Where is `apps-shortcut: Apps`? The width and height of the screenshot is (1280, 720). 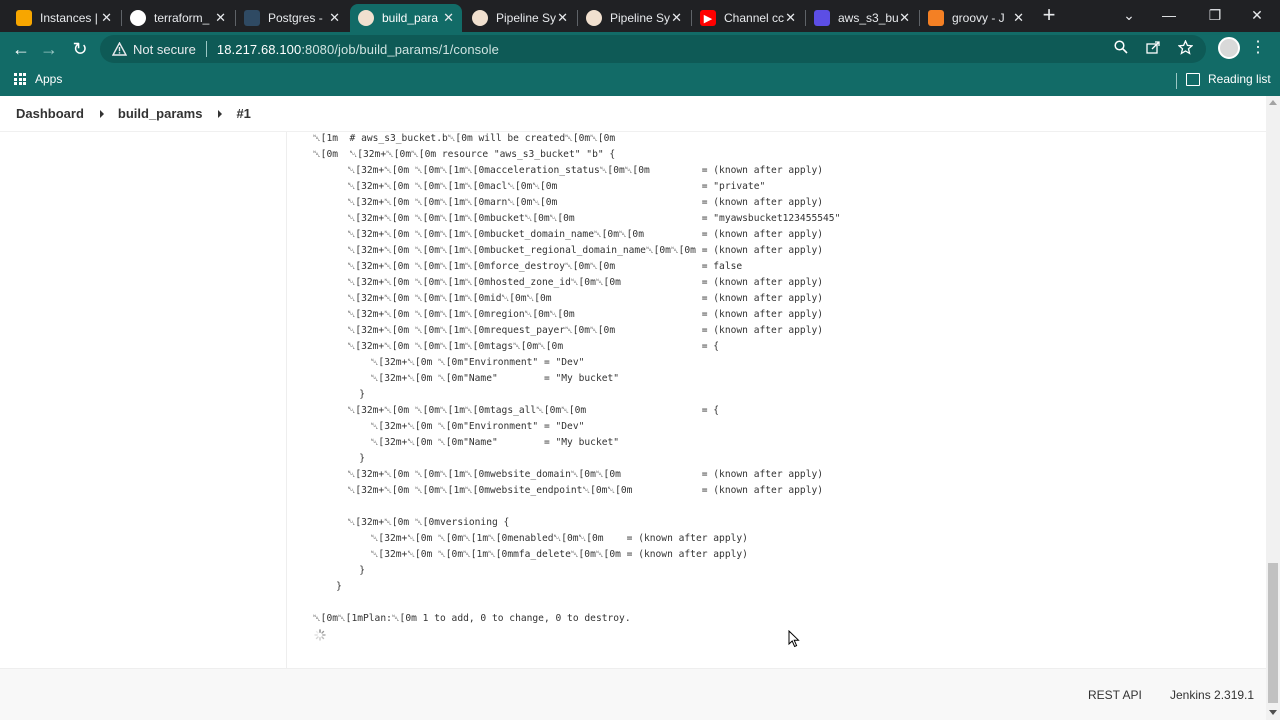
apps-shortcut: Apps is located at coordinates (38, 79).